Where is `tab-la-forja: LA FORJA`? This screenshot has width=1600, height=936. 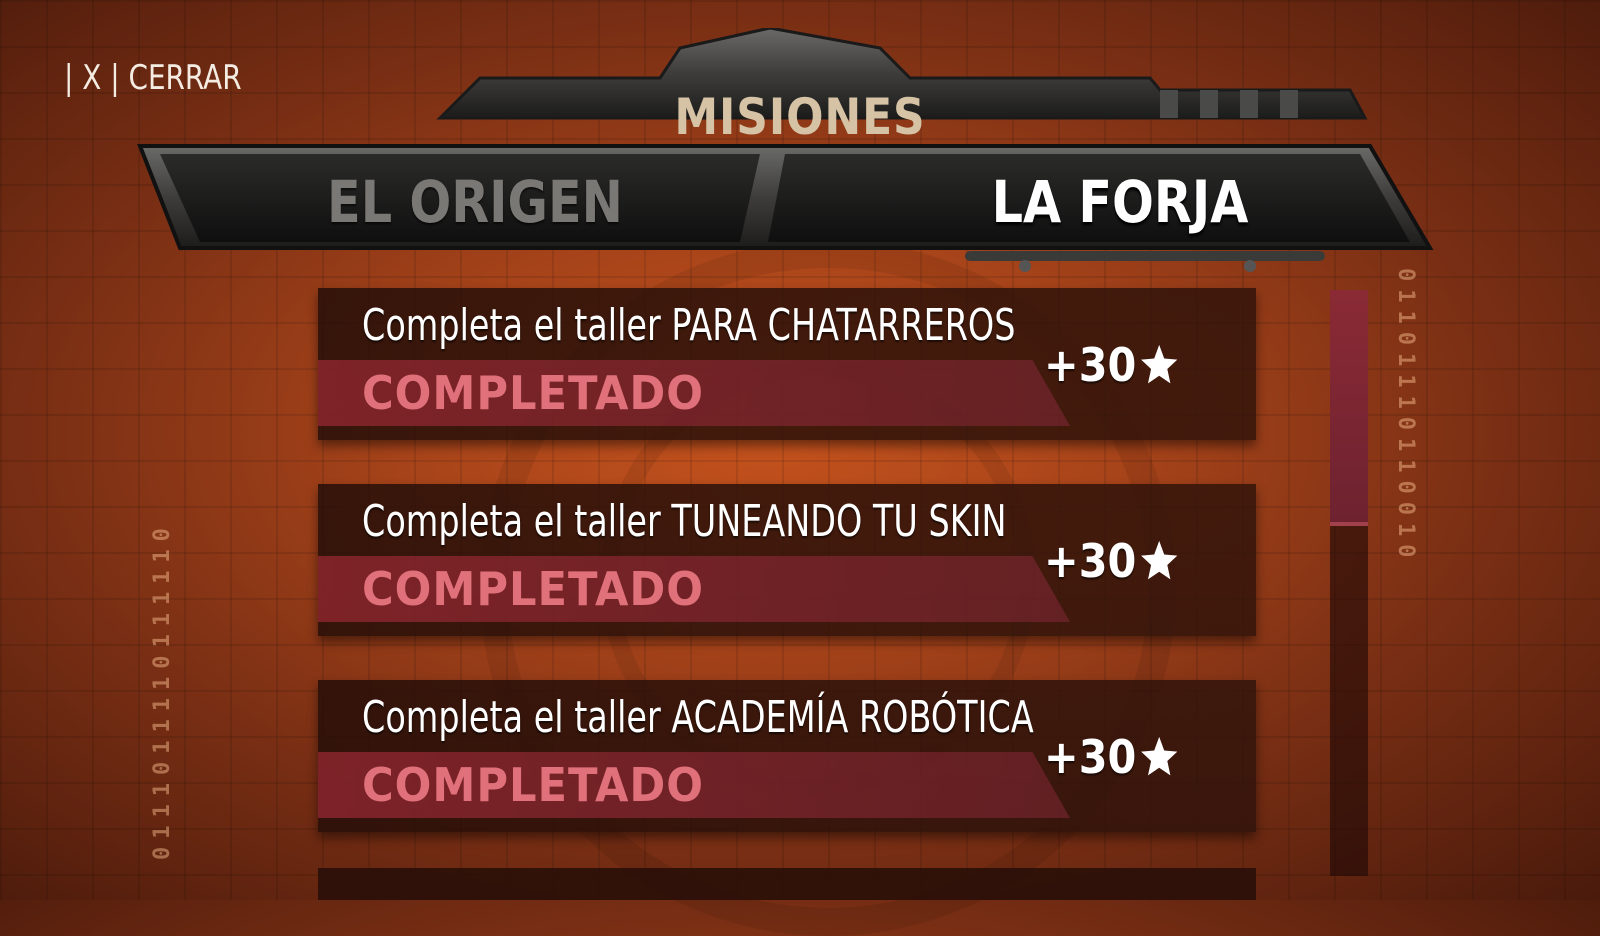
tab-la-forja: LA FORJA is located at coordinates (1120, 202).